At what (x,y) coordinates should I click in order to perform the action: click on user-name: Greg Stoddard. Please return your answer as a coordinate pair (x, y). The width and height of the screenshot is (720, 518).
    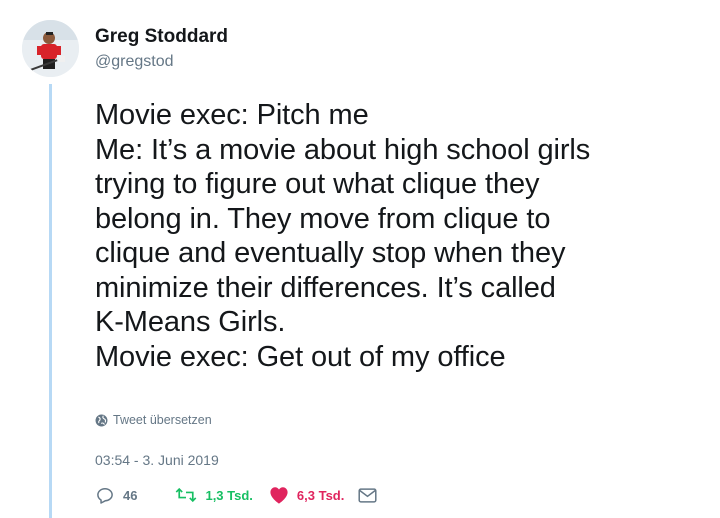
    Looking at the image, I should click on (161, 37).